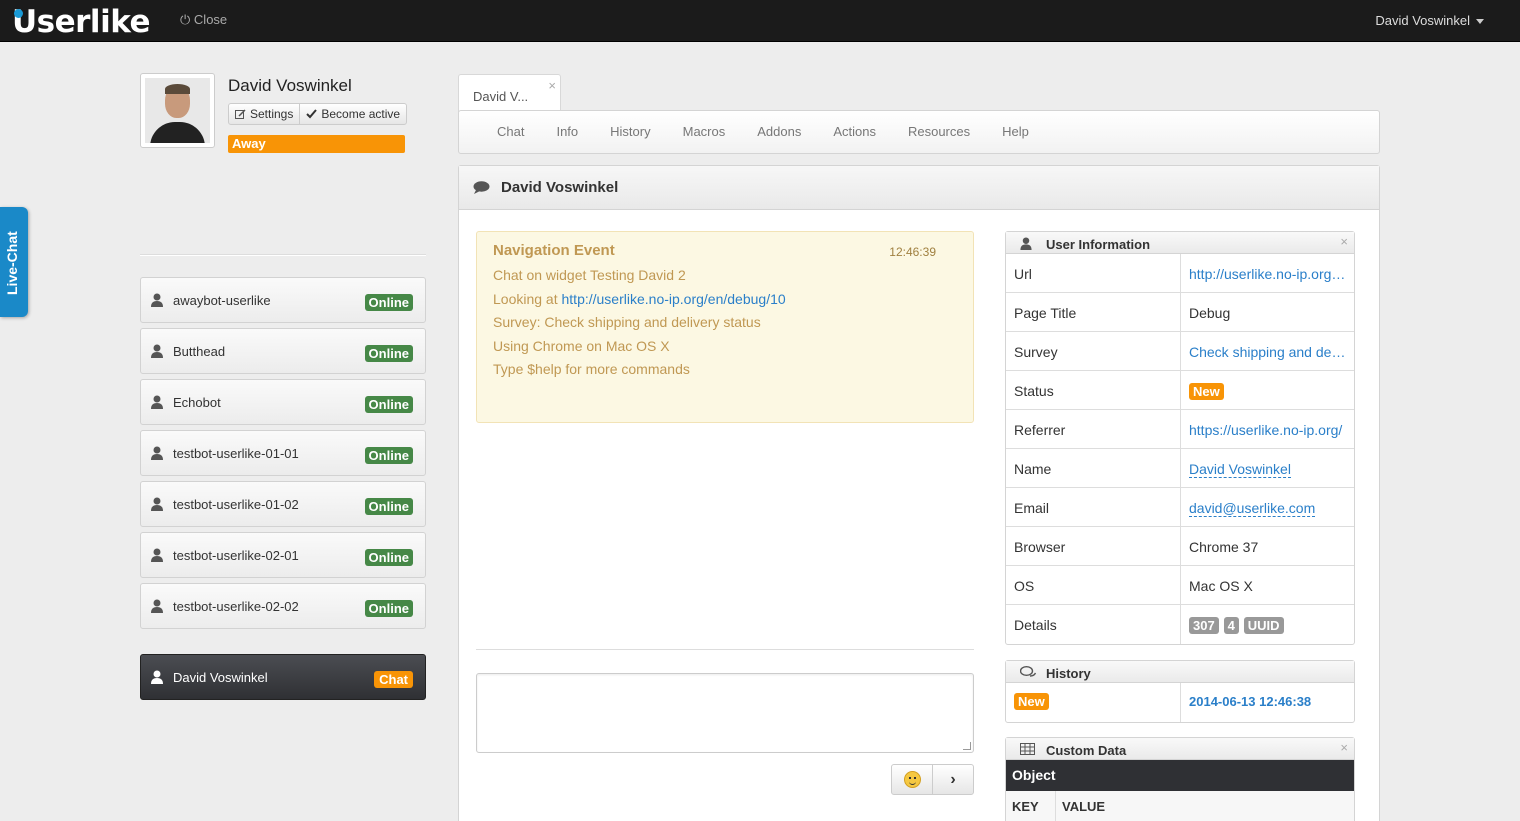 This screenshot has width=1520, height=821. What do you see at coordinates (1093, 585) in the screenshot?
I see `info-key: OS` at bounding box center [1093, 585].